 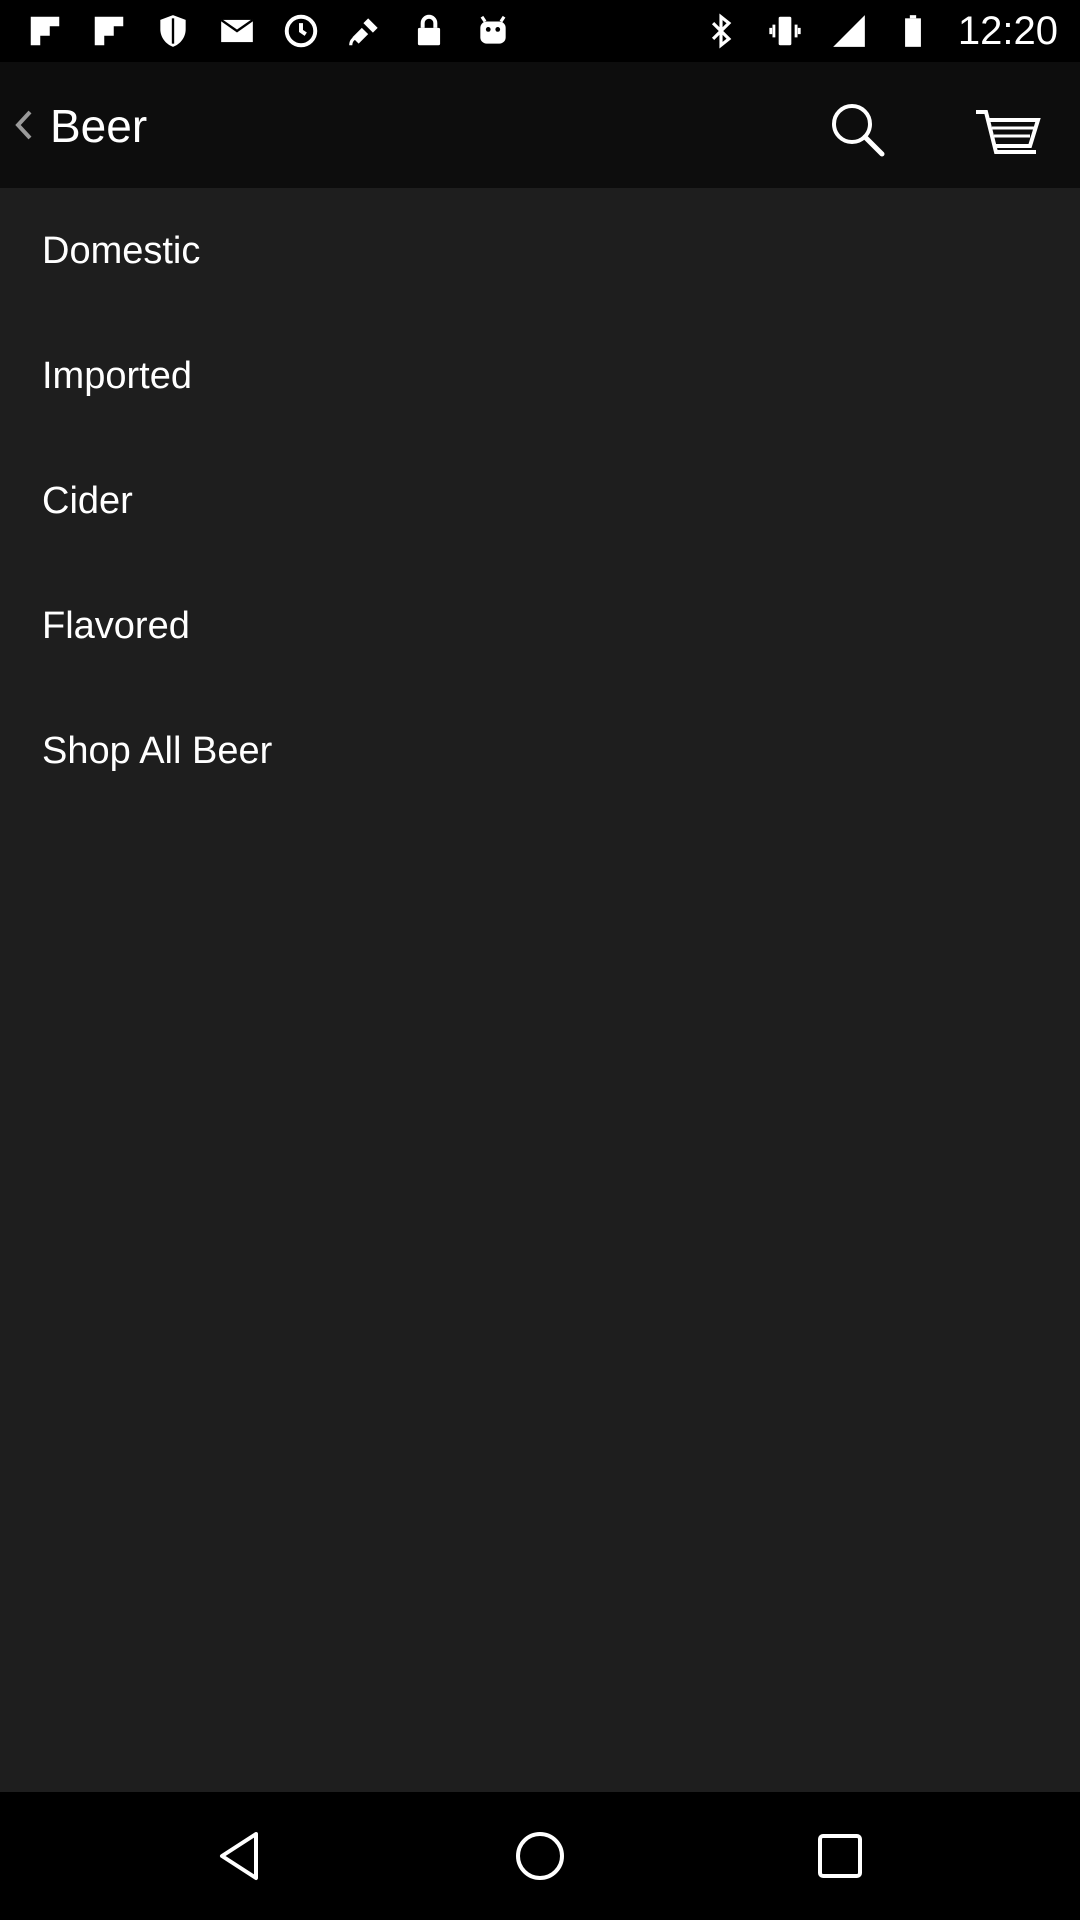 I want to click on clock-icon, so click(x=301, y=31).